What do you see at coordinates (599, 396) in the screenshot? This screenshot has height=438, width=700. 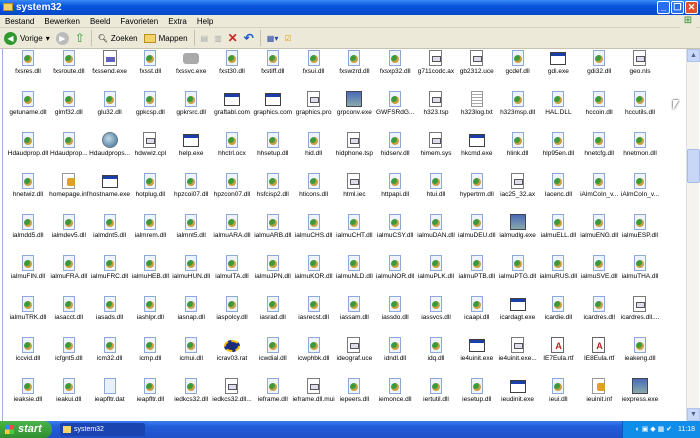 I see `file-item: ieuinit.inf` at bounding box center [599, 396].